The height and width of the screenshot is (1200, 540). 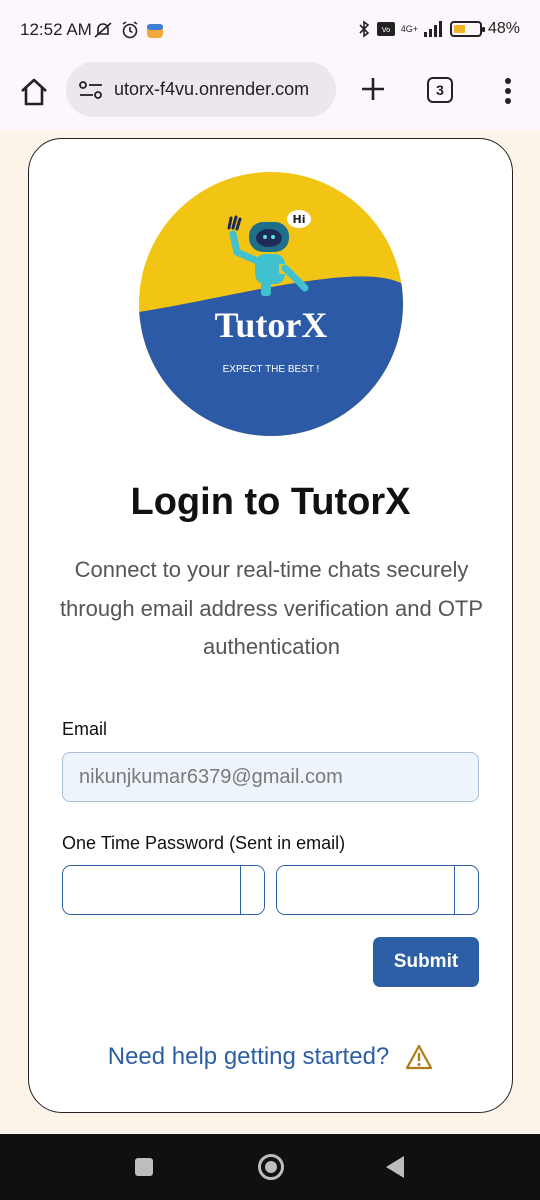 What do you see at coordinates (155, 31) in the screenshot?
I see `app-notification-icon` at bounding box center [155, 31].